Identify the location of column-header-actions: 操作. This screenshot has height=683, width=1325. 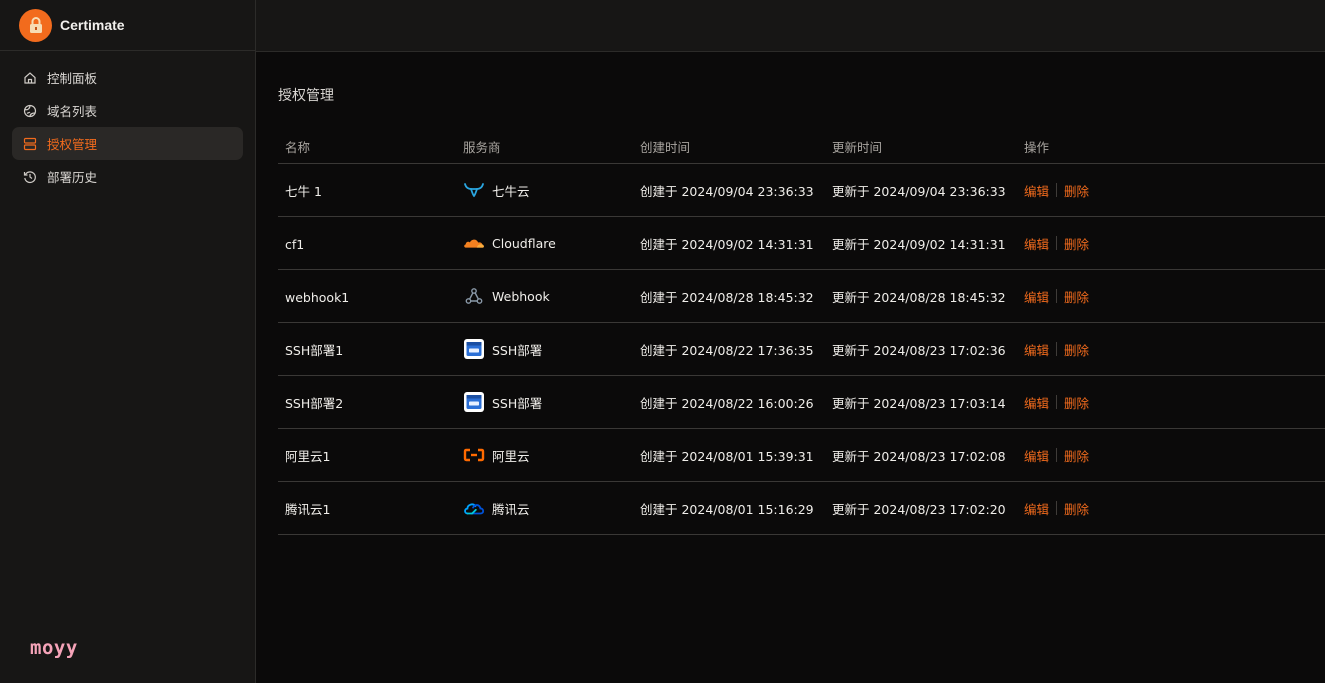
(1037, 147).